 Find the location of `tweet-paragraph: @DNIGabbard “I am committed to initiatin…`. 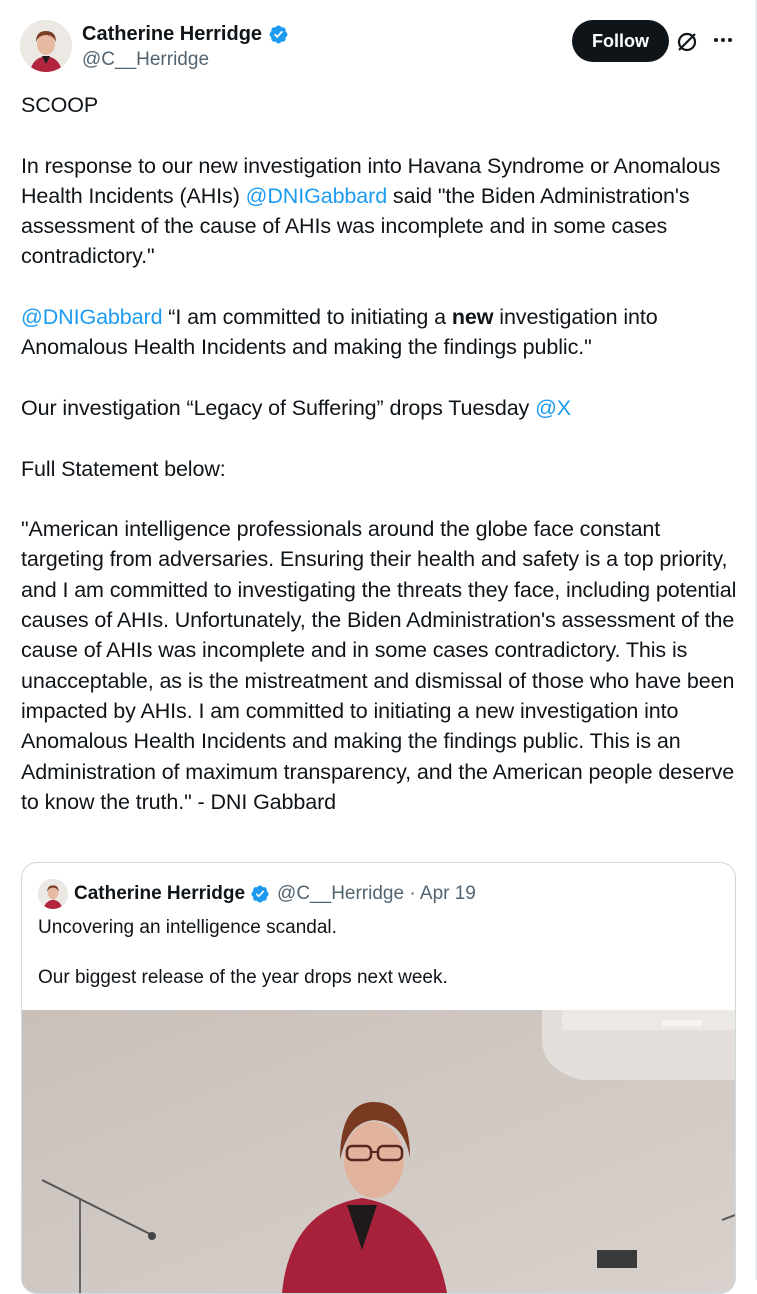

tweet-paragraph: @DNIGabbard “I am committed to initiatin… is located at coordinates (381, 332).